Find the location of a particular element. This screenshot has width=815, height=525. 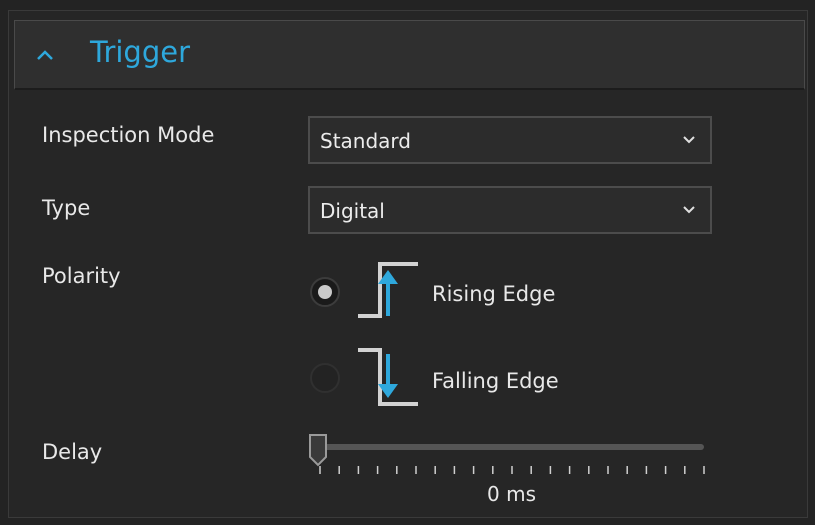

type-label: Type is located at coordinates (66, 208).